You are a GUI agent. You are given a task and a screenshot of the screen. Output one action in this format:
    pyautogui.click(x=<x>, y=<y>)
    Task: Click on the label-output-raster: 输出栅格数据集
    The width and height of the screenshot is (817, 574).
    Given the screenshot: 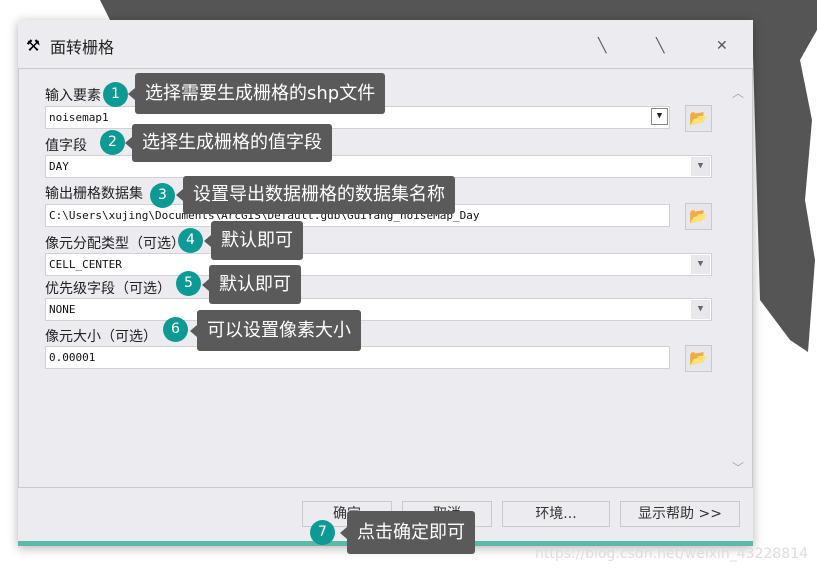 What is the action you would take?
    pyautogui.click(x=94, y=194)
    